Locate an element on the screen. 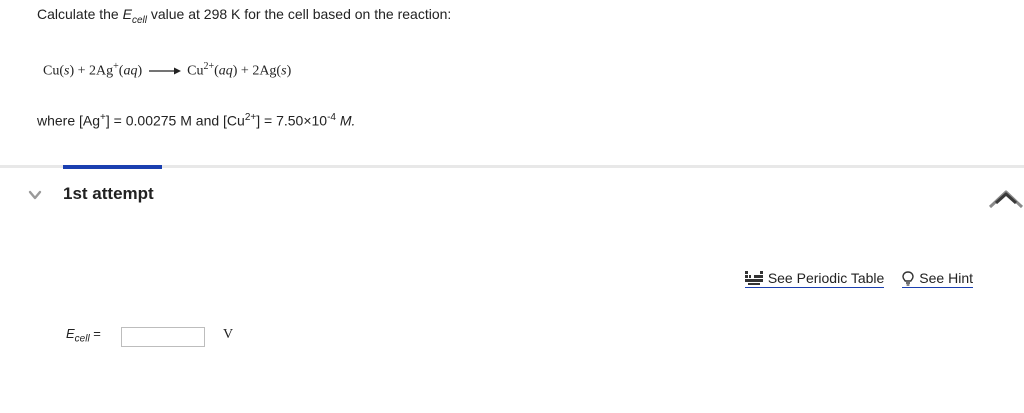 This screenshot has width=1024, height=413. product-2: ) + 2Ag( is located at coordinates (257, 71).